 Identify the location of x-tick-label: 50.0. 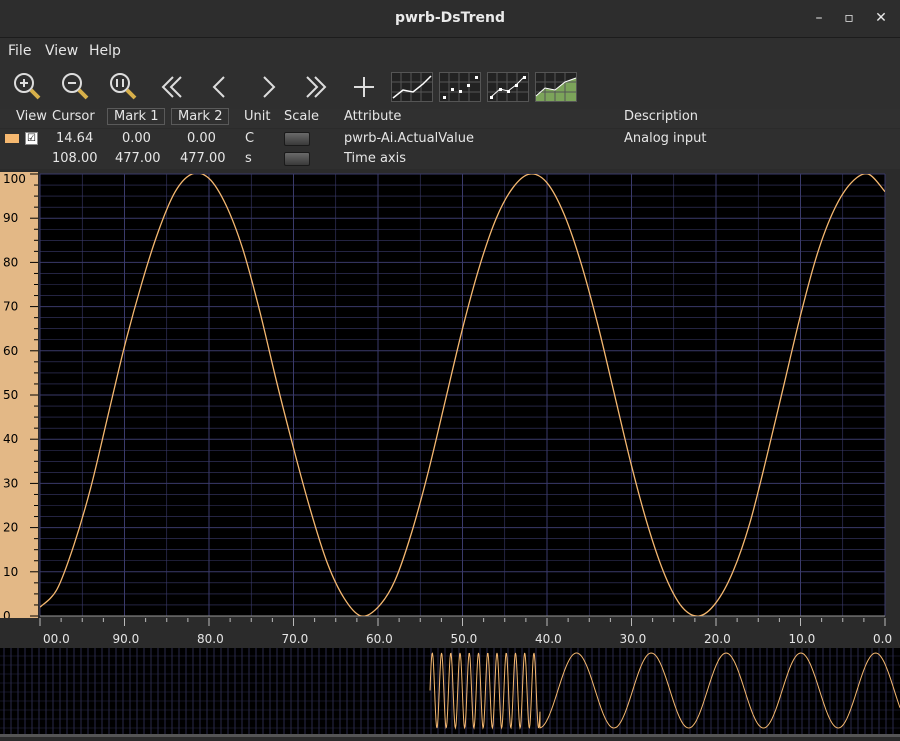
(464, 639).